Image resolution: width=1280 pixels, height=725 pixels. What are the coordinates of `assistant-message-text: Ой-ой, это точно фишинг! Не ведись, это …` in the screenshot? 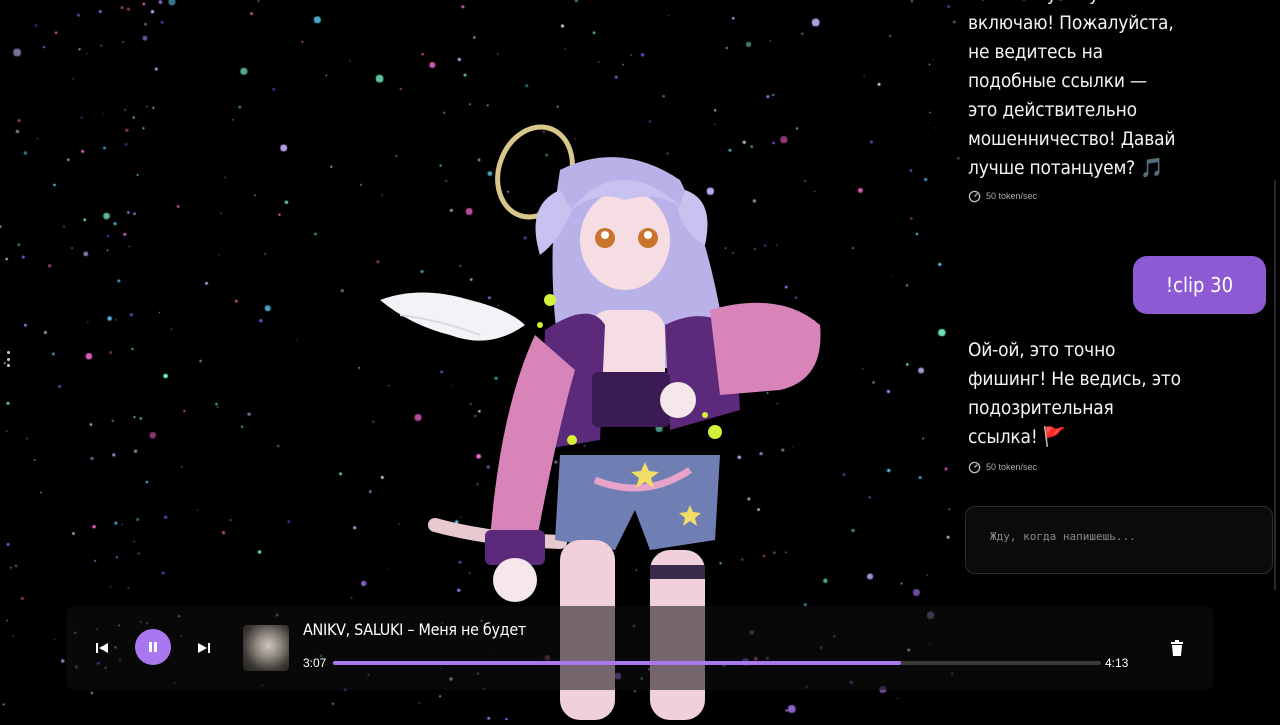 It's located at (1074, 393).